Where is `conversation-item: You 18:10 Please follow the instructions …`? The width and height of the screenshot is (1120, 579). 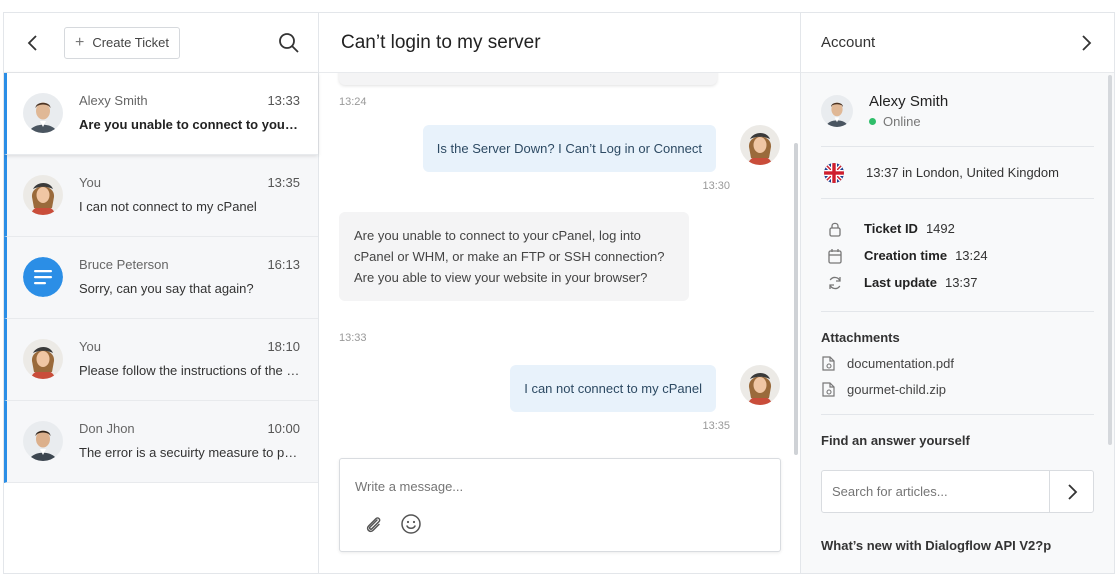
conversation-item: You 18:10 Please follow the instructions … is located at coordinates (161, 360).